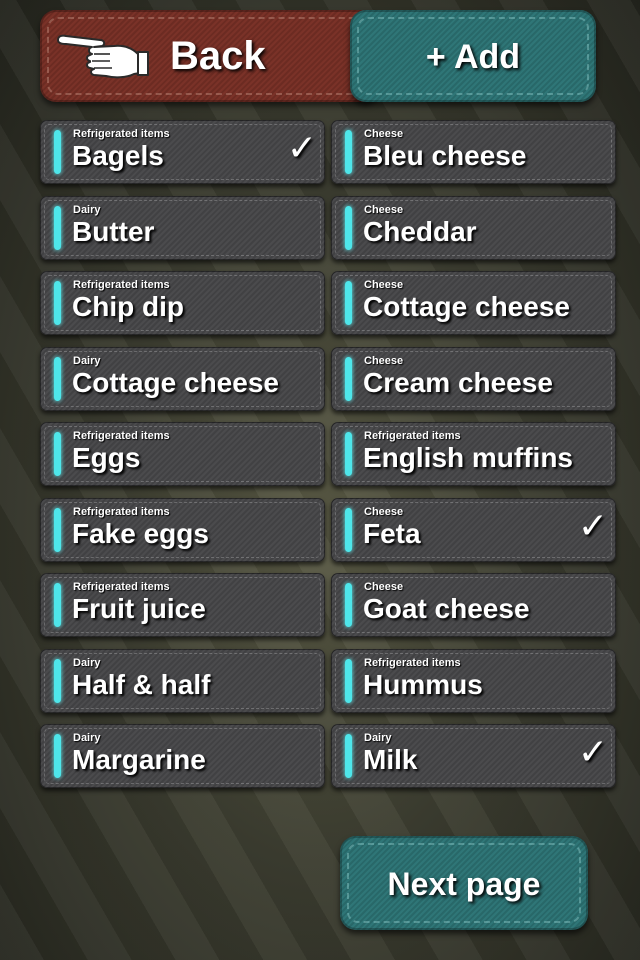 The image size is (640, 960). I want to click on list-item: Dairy Milk ✓, so click(473, 756).